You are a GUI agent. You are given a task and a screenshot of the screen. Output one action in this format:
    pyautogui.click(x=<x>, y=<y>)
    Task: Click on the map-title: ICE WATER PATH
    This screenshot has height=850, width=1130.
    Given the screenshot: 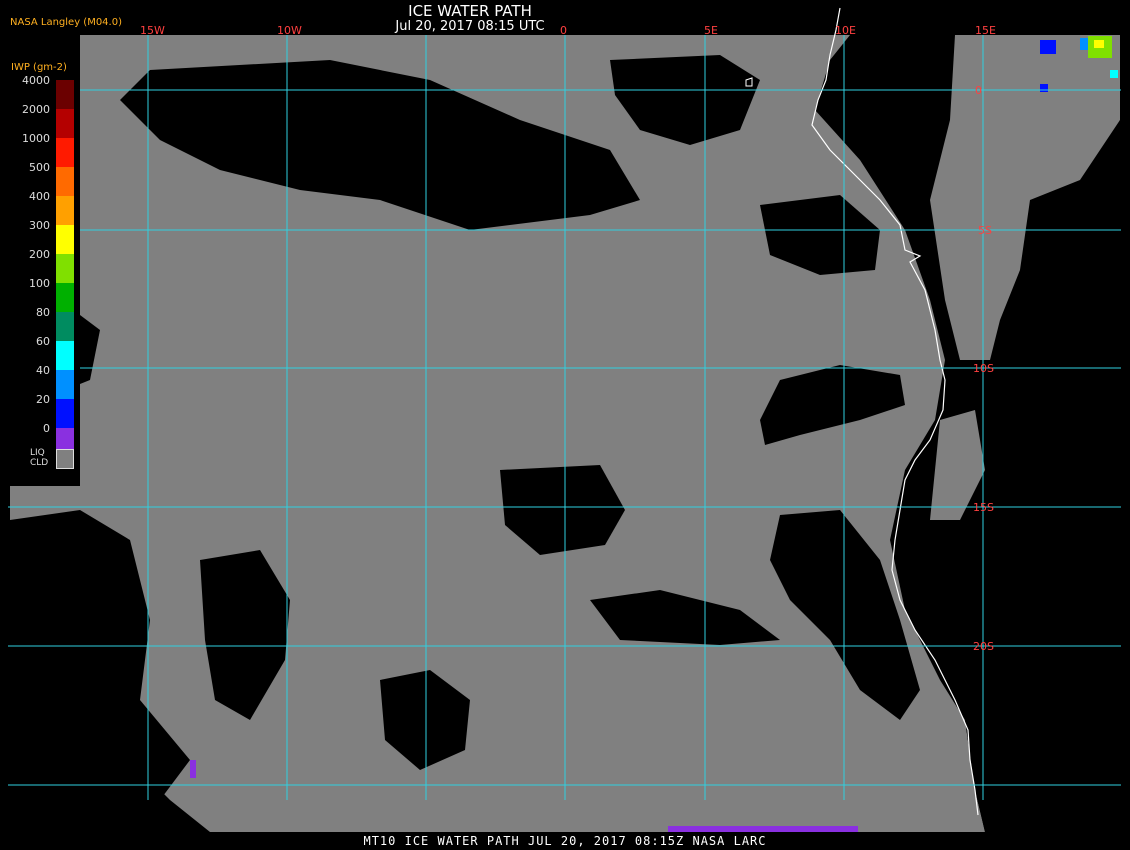 What is the action you would take?
    pyautogui.click(x=470, y=11)
    